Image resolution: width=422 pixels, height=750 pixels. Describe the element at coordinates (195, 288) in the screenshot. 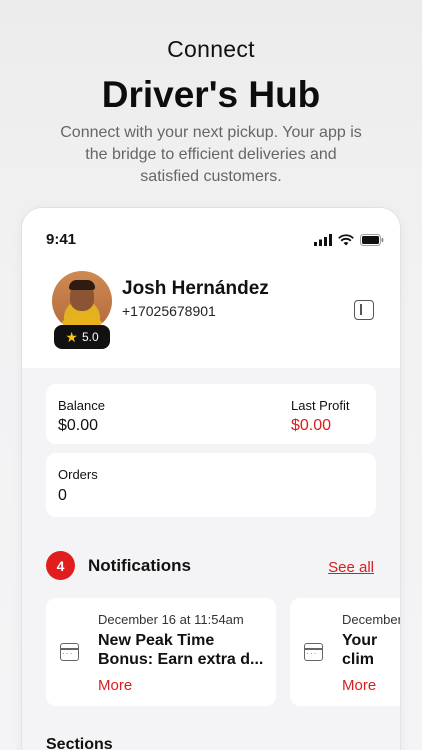

I see `driver-name: Josh Hernández` at that location.